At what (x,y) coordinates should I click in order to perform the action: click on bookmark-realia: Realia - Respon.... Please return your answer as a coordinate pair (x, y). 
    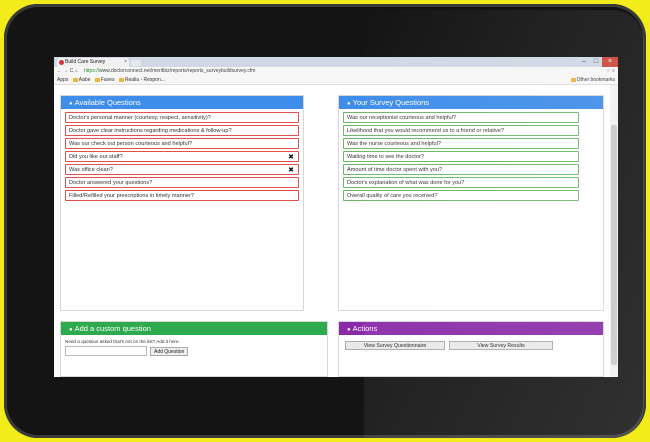
    Looking at the image, I should click on (145, 80).